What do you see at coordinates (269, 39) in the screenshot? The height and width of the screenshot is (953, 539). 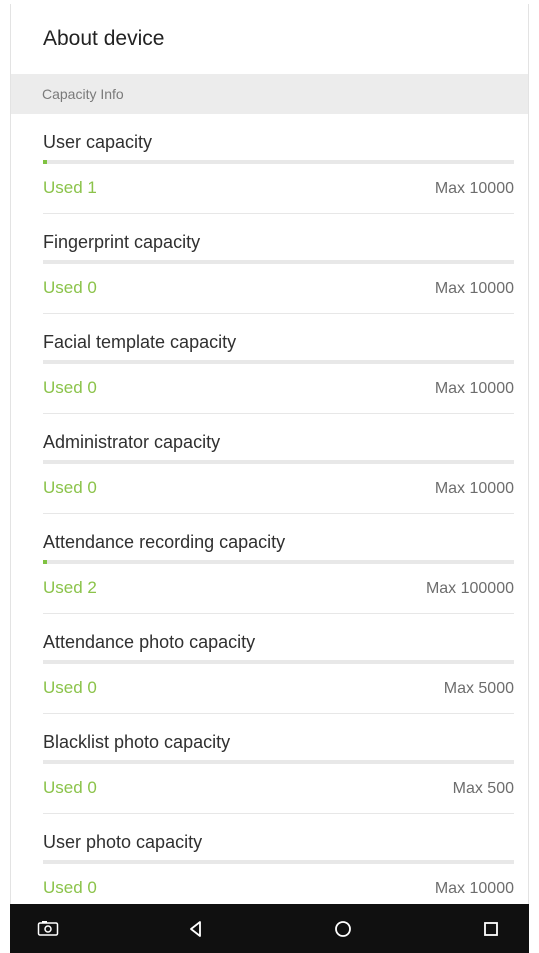 I see `page-title: About device` at bounding box center [269, 39].